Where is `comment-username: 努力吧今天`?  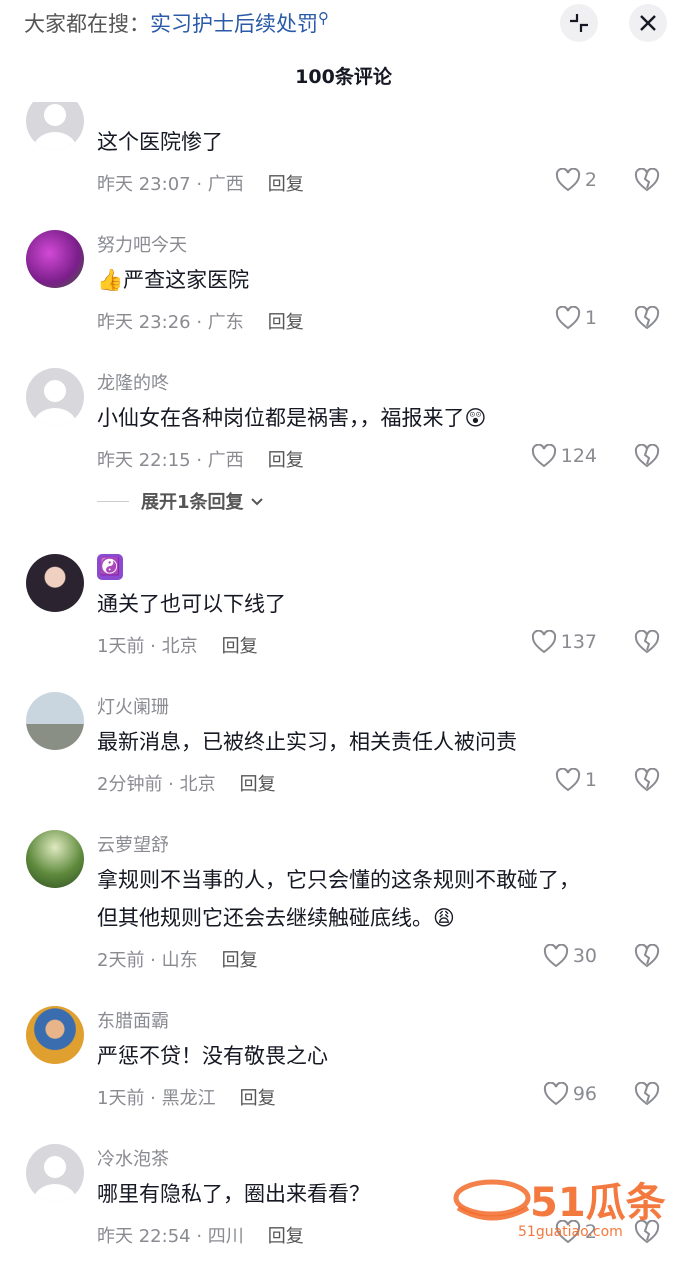 comment-username: 努力吧今天 is located at coordinates (142, 244).